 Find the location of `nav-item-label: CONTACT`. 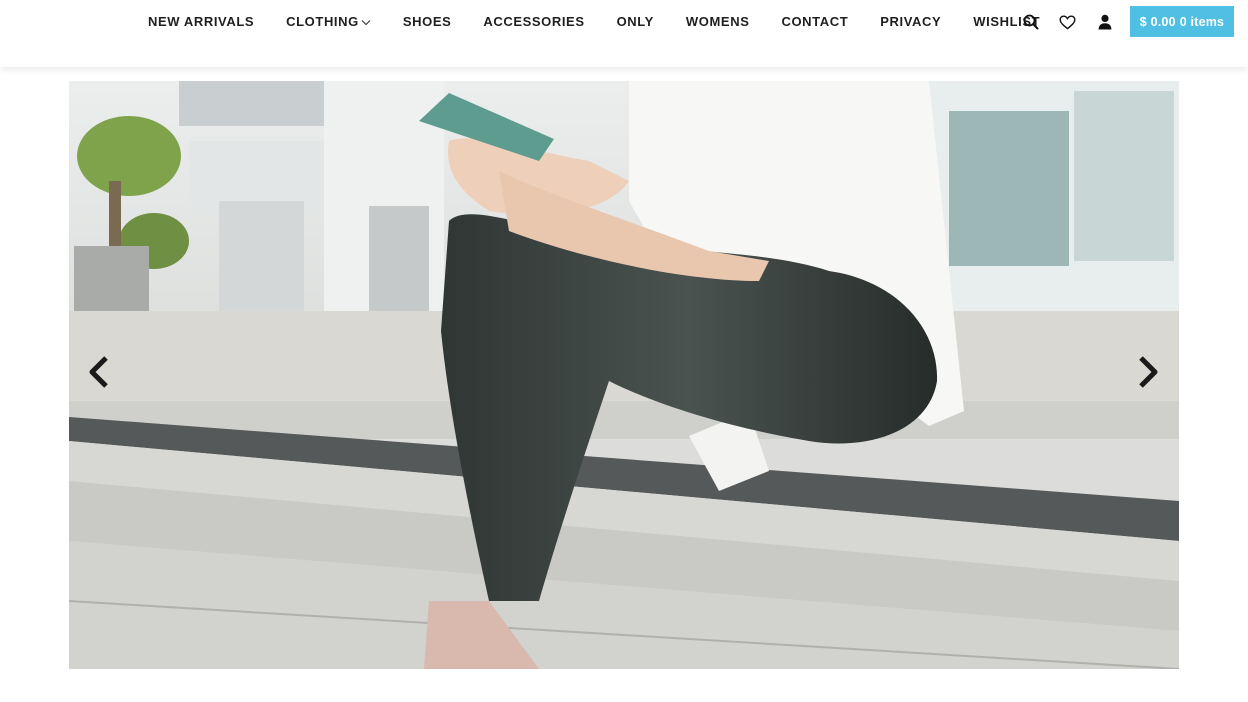

nav-item-label: CONTACT is located at coordinates (815, 21).